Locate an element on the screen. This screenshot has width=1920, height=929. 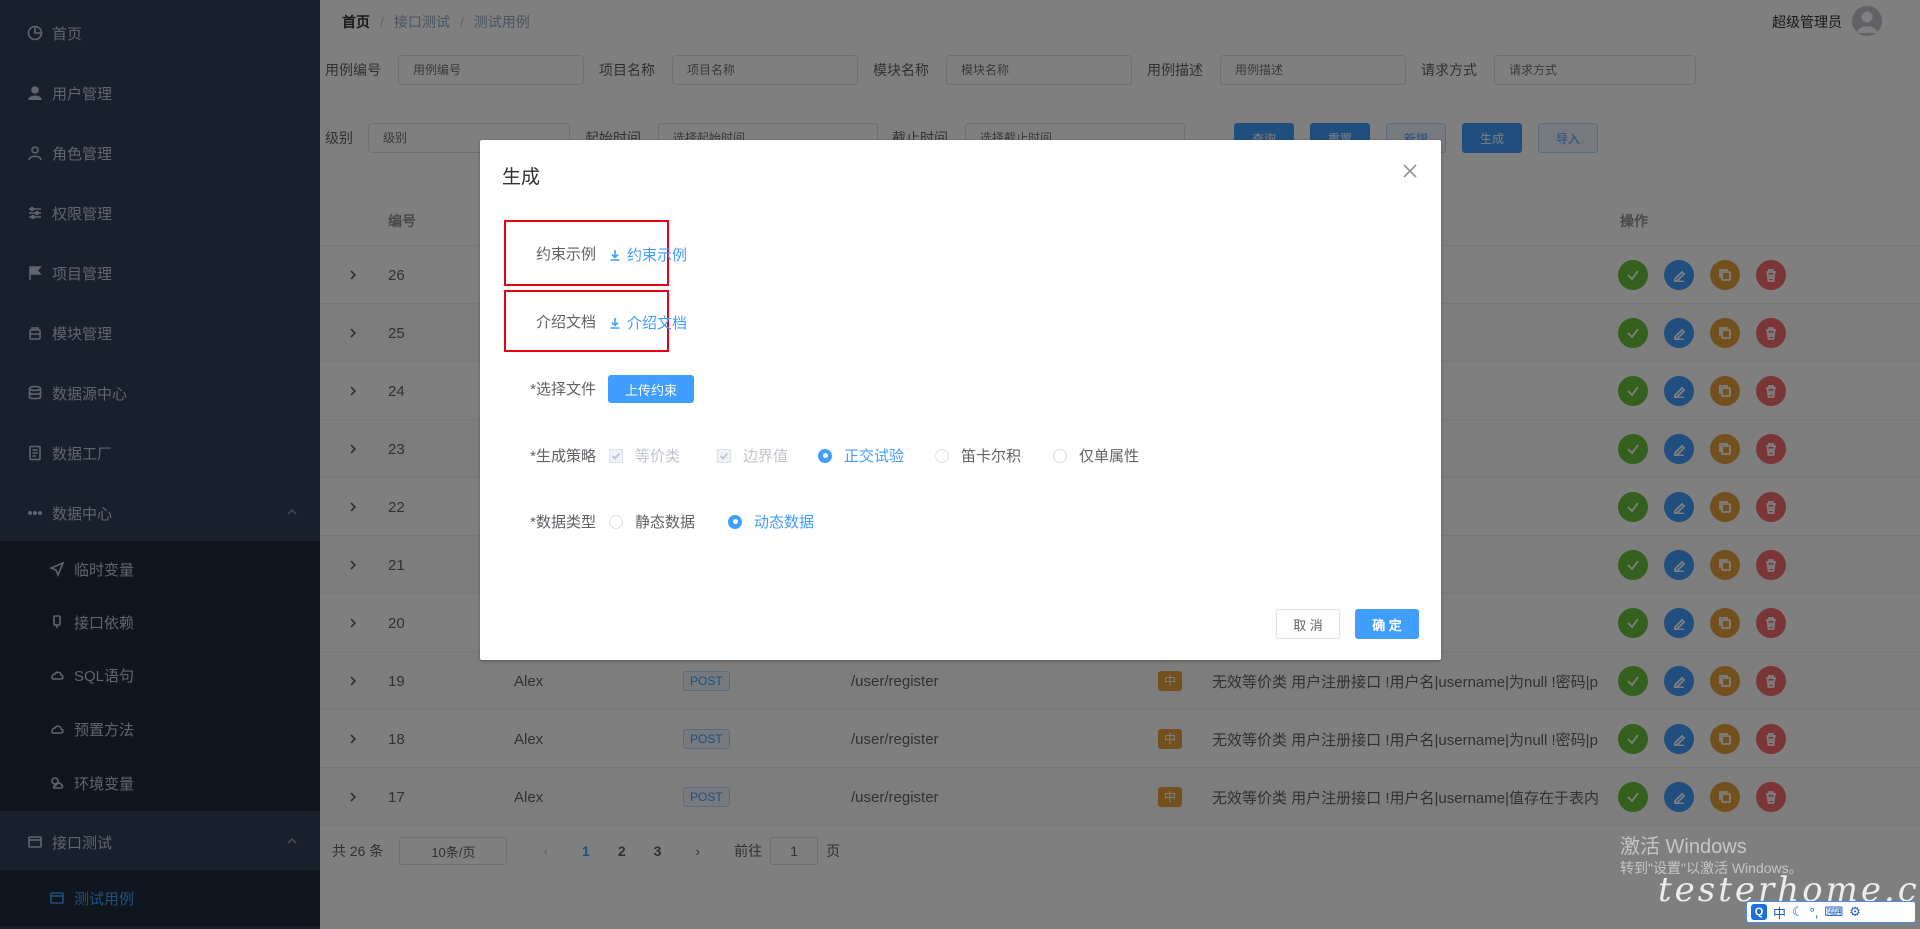
ime-logo-icon: Q is located at coordinates (1759, 912).